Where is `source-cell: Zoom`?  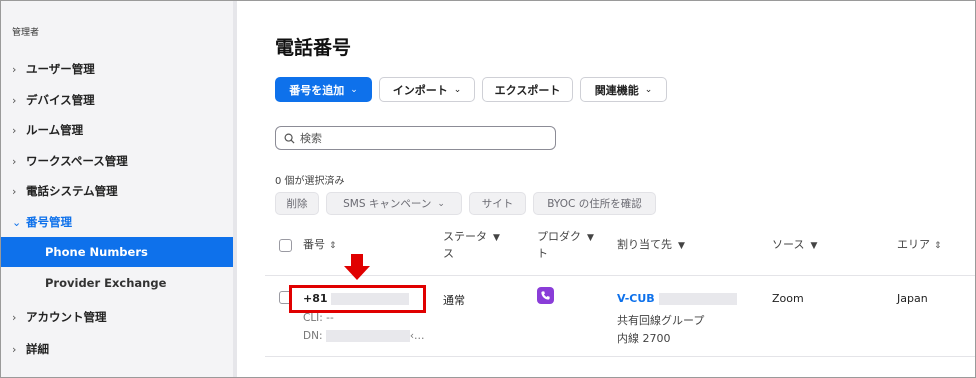 source-cell: Zoom is located at coordinates (788, 298).